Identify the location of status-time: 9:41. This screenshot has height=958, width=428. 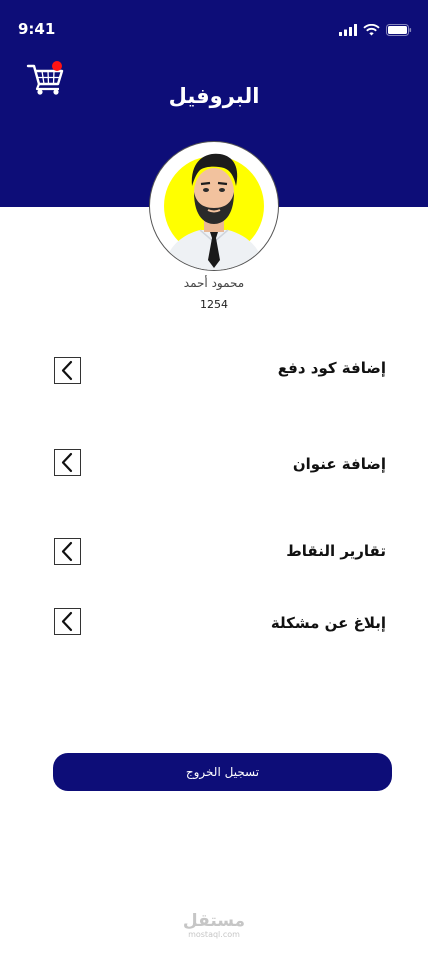
(37, 29).